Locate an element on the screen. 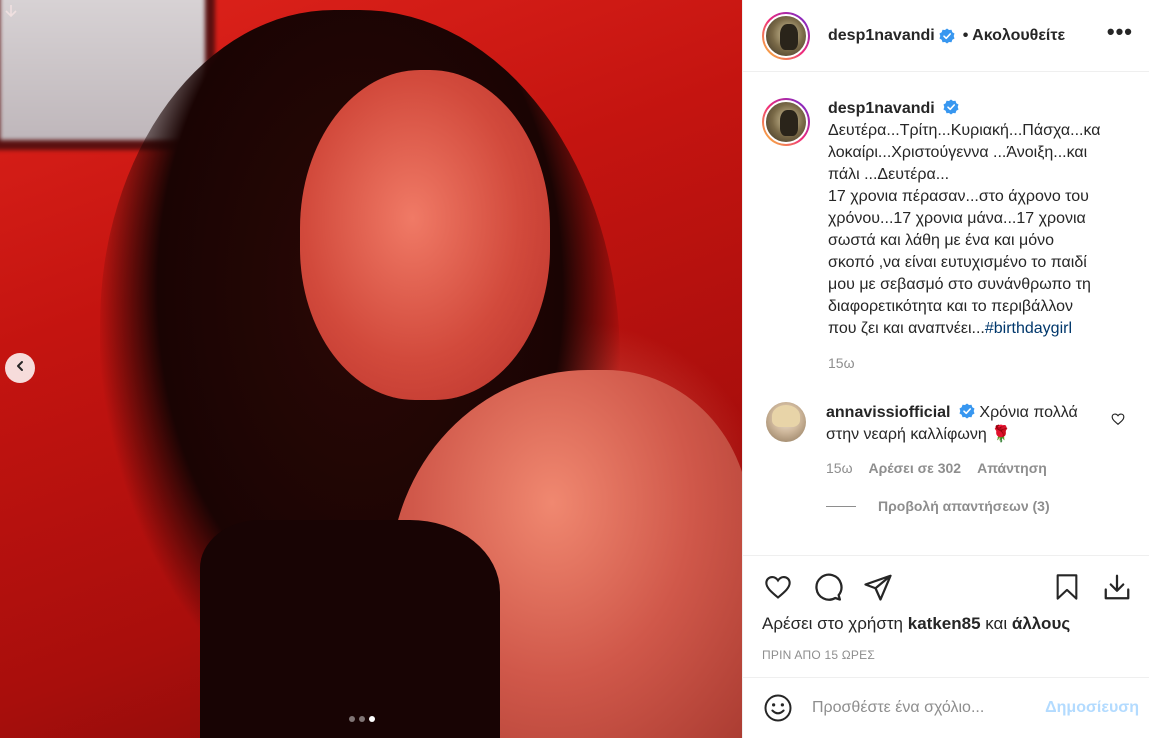  view-replies-label: Προβολή απαντήσεων (3) is located at coordinates (964, 506).